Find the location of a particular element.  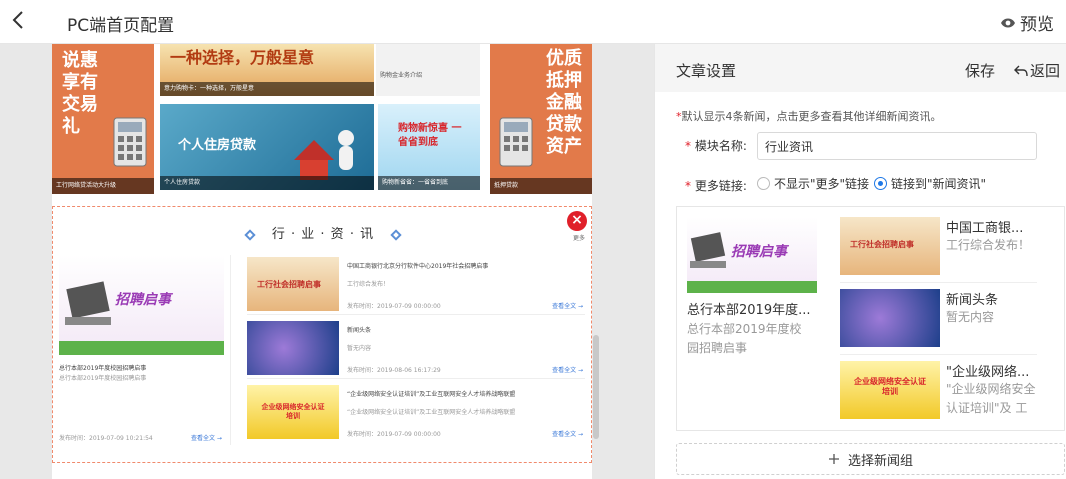

preview-list-item-banner-text: 工行社会招聘启事 is located at coordinates (882, 244).